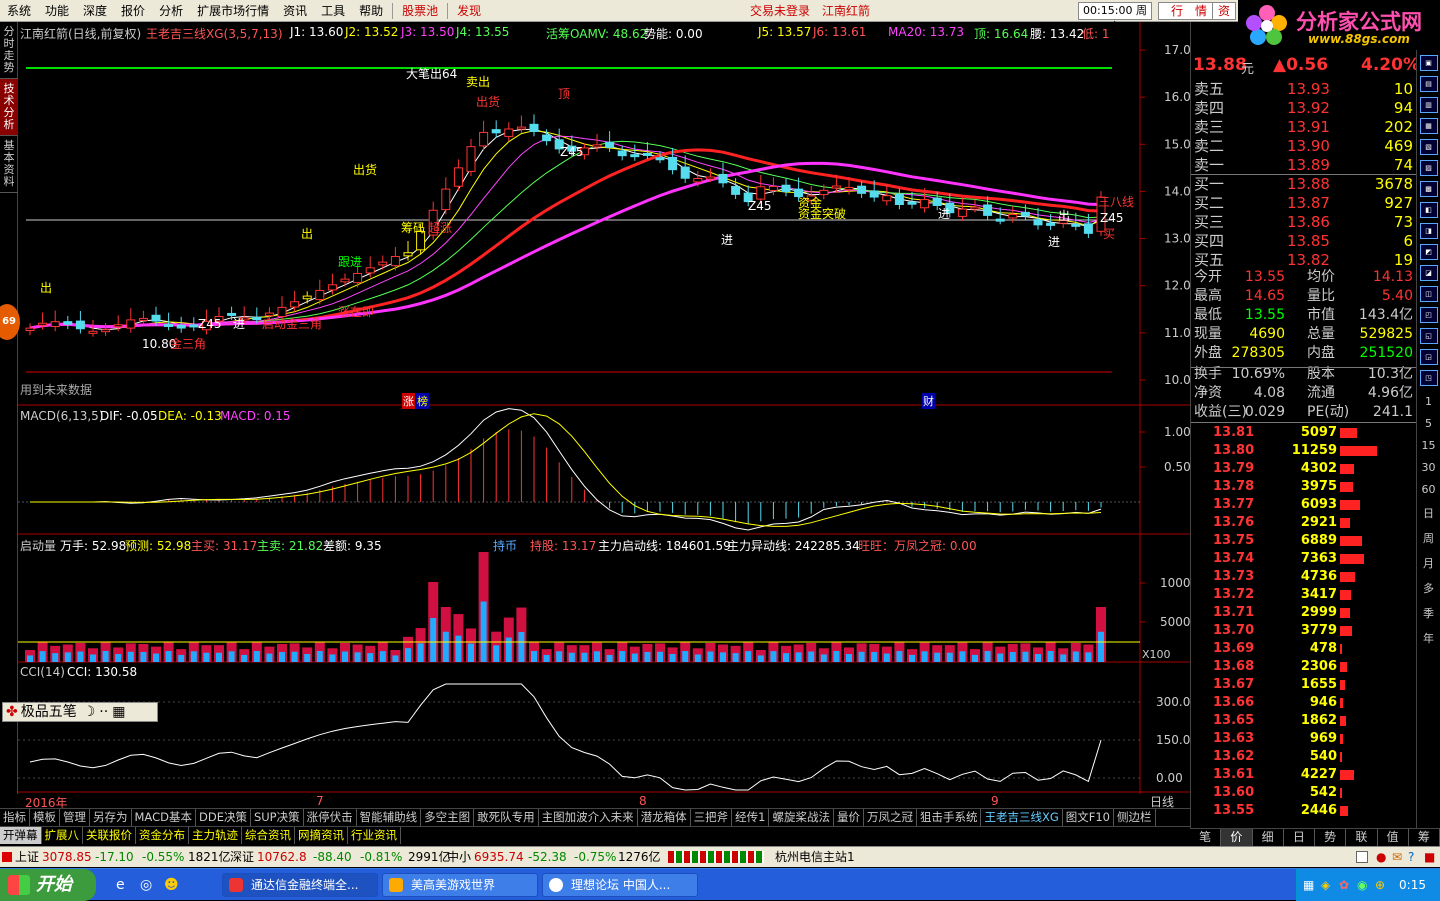  I want to click on status-power-icon: ■, so click(1429, 857).